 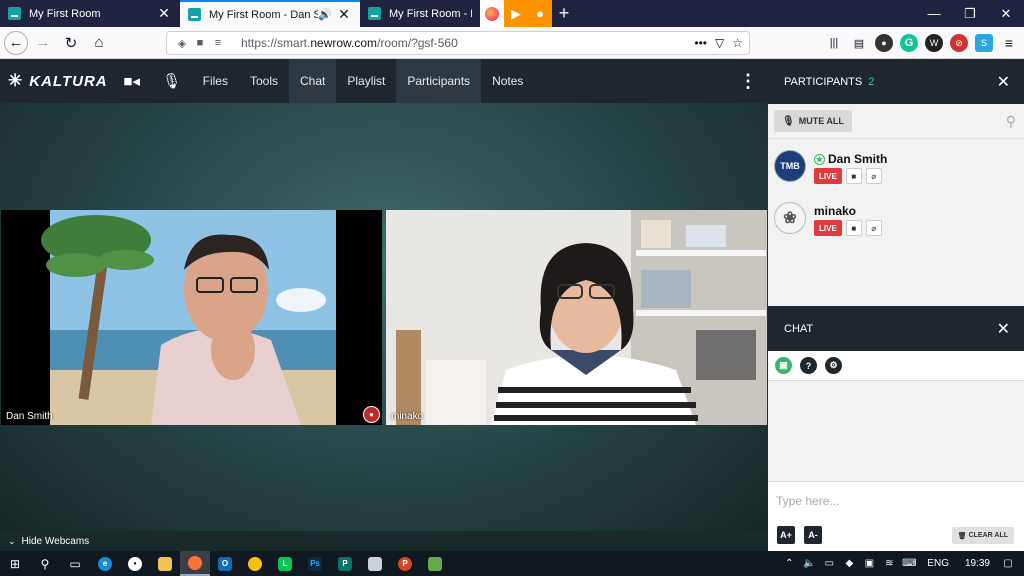 What do you see at coordinates (853, 176) in the screenshot?
I see `camera-toggle-icon: ■` at bounding box center [853, 176].